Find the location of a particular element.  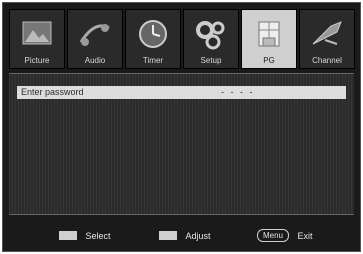

hint-adjust: Adjust is located at coordinates (184, 234).